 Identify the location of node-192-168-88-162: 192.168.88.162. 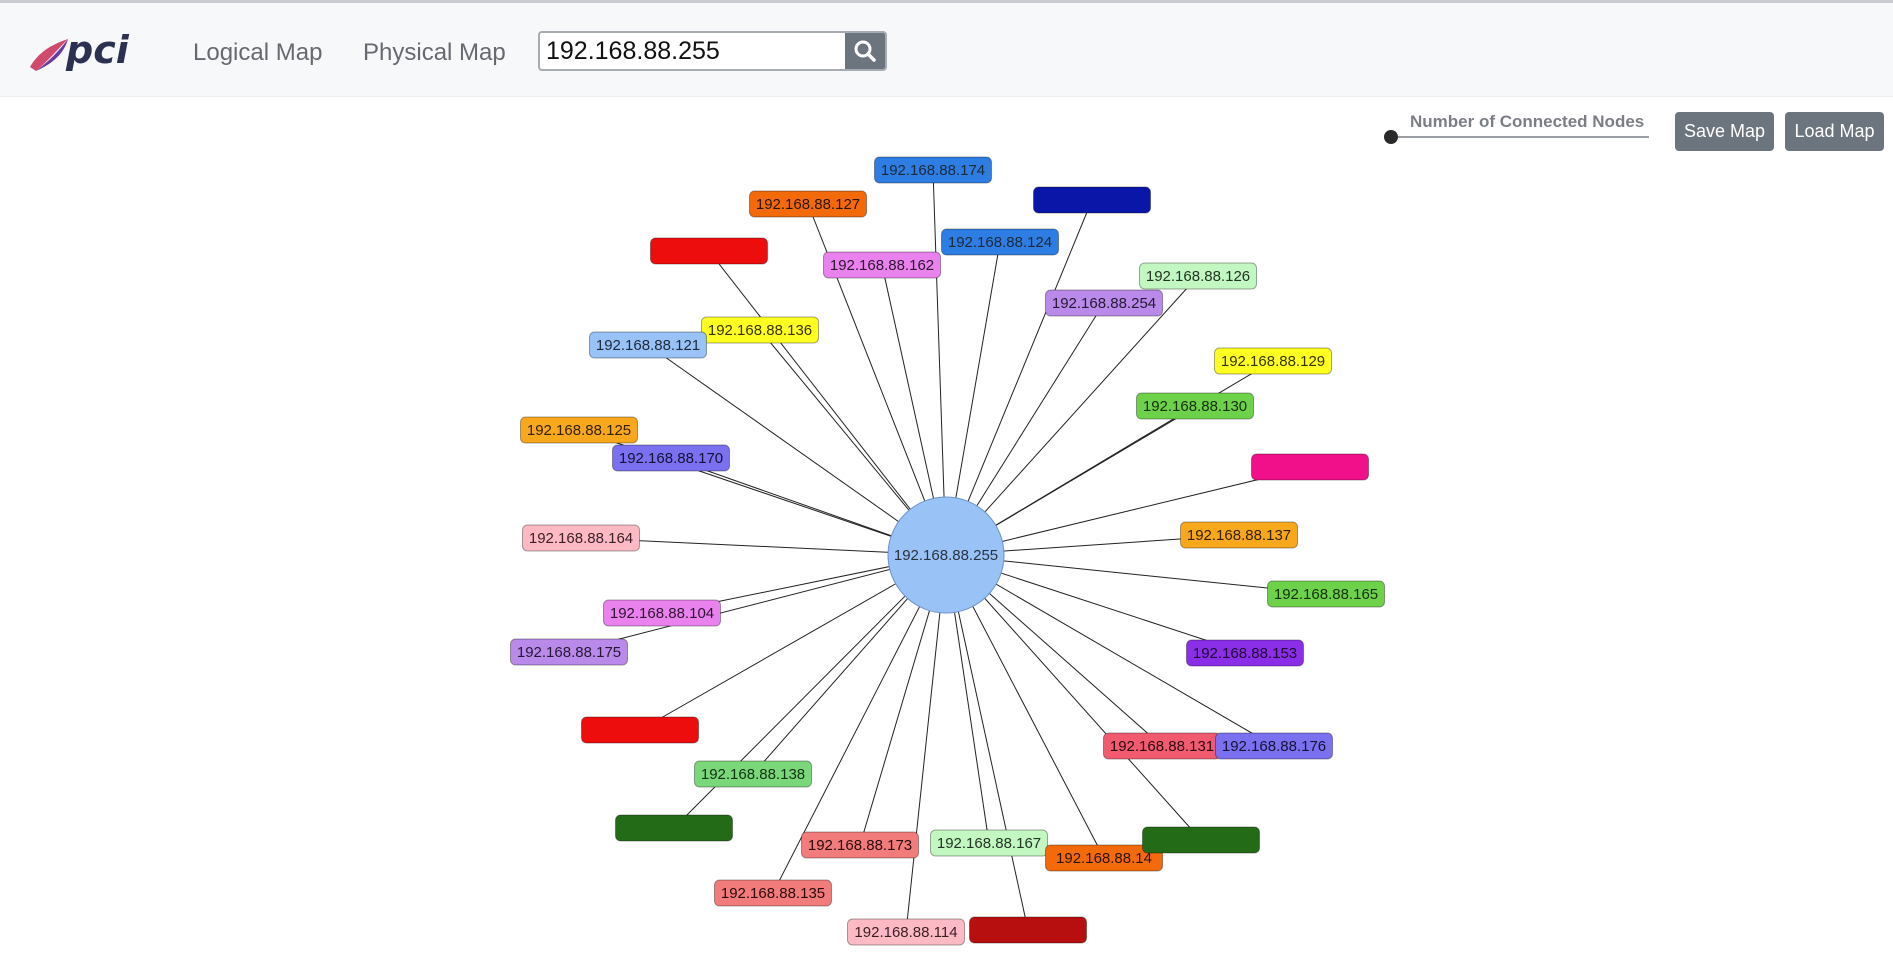
(882, 265).